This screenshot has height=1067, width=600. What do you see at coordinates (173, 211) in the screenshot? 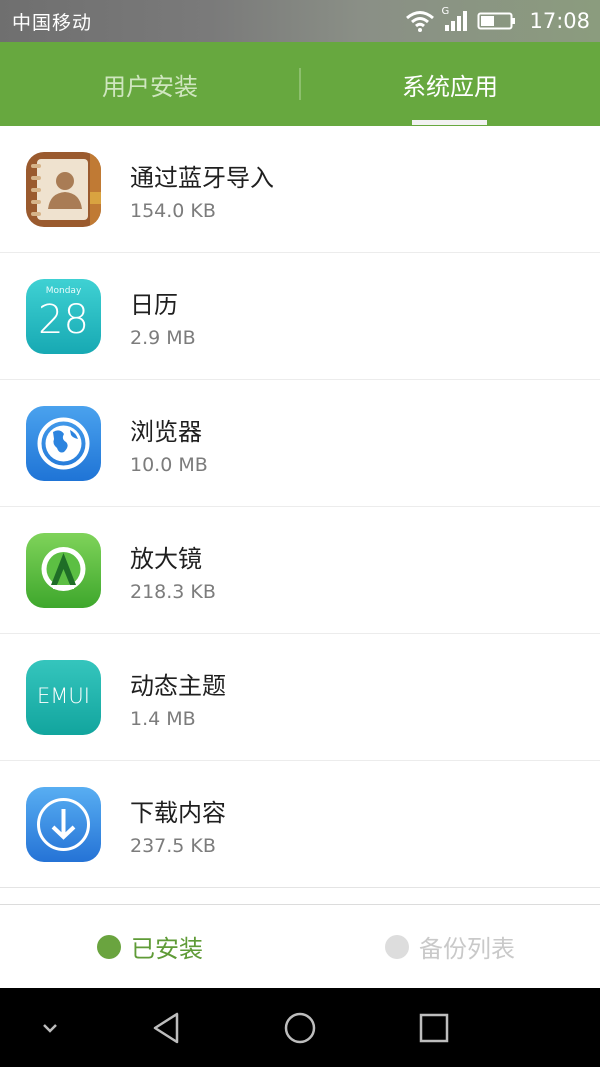
I see `app-size: 154.0 KB` at bounding box center [173, 211].